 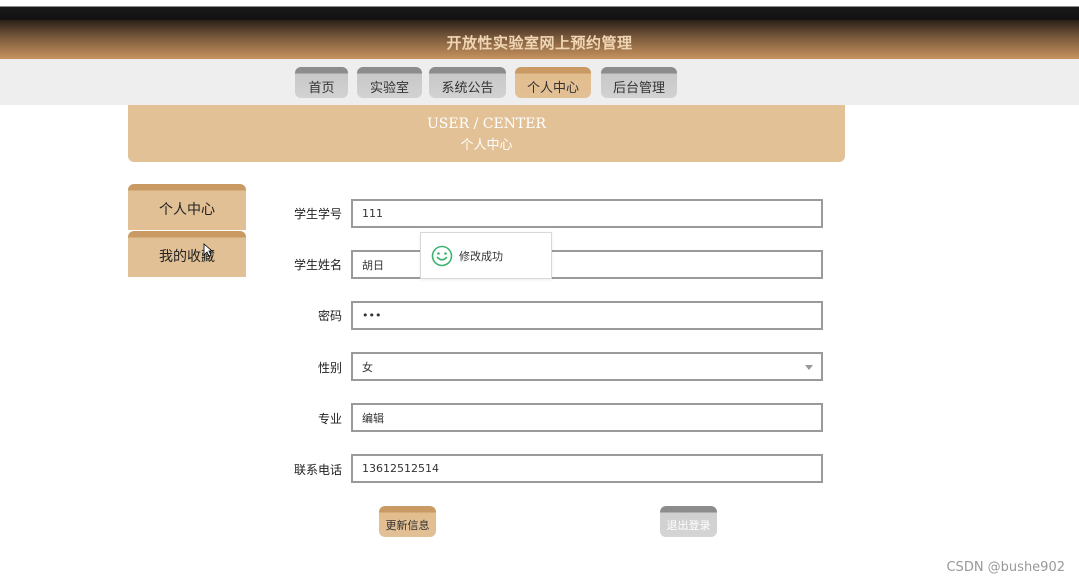 What do you see at coordinates (486, 145) in the screenshot?
I see `page-title-cn: 个人中心` at bounding box center [486, 145].